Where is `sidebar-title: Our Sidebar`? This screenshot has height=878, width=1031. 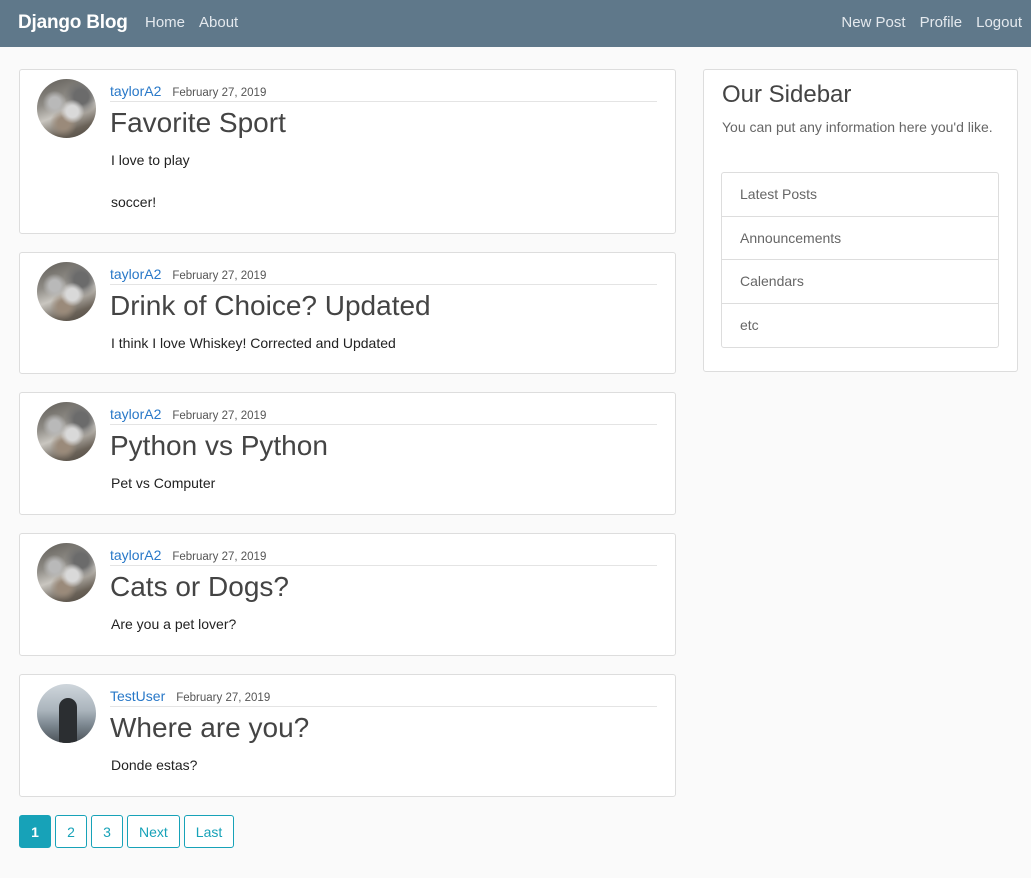
sidebar-title: Our Sidebar is located at coordinates (787, 94).